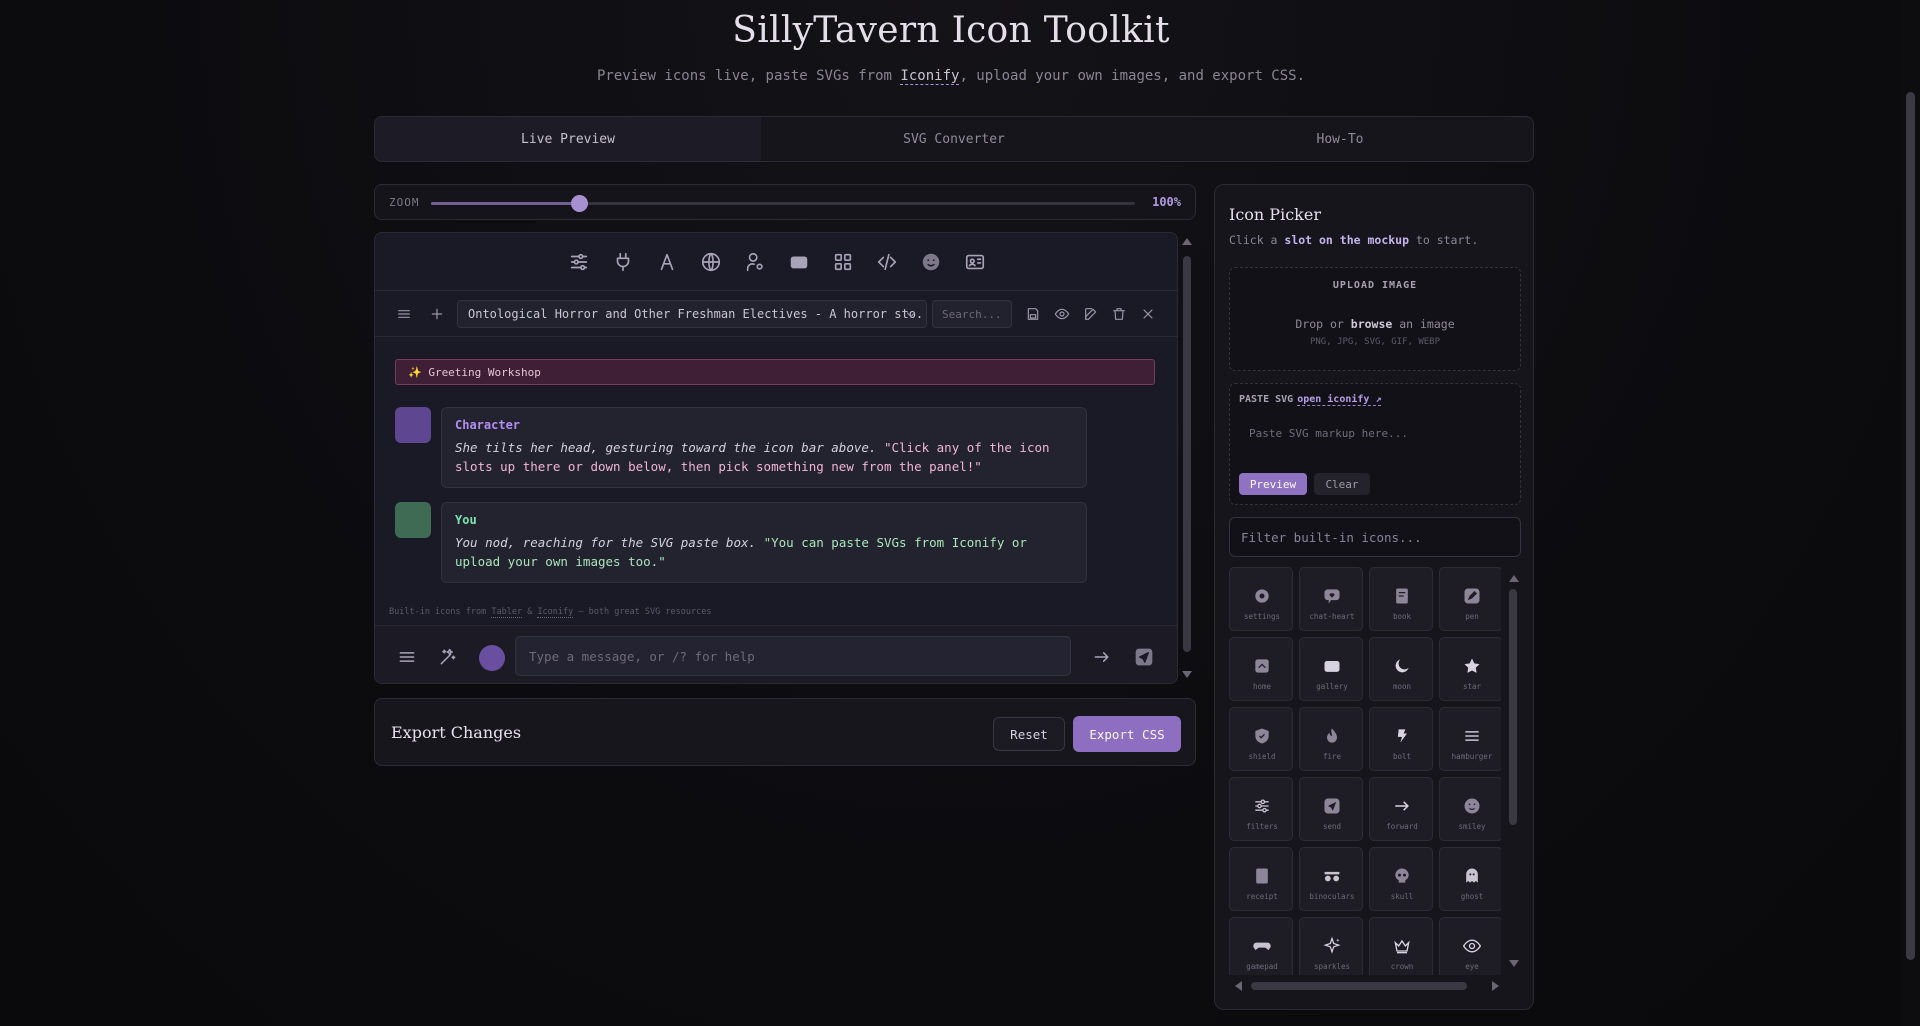  Describe the element at coordinates (1401, 669) in the screenshot. I see `icon-tile-moon: moon` at that location.